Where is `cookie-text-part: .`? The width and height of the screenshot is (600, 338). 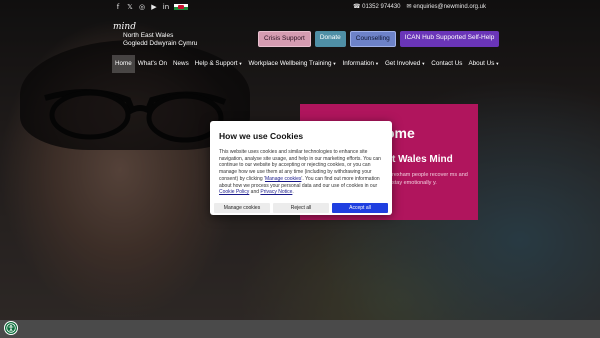 cookie-text-part: . is located at coordinates (293, 192).